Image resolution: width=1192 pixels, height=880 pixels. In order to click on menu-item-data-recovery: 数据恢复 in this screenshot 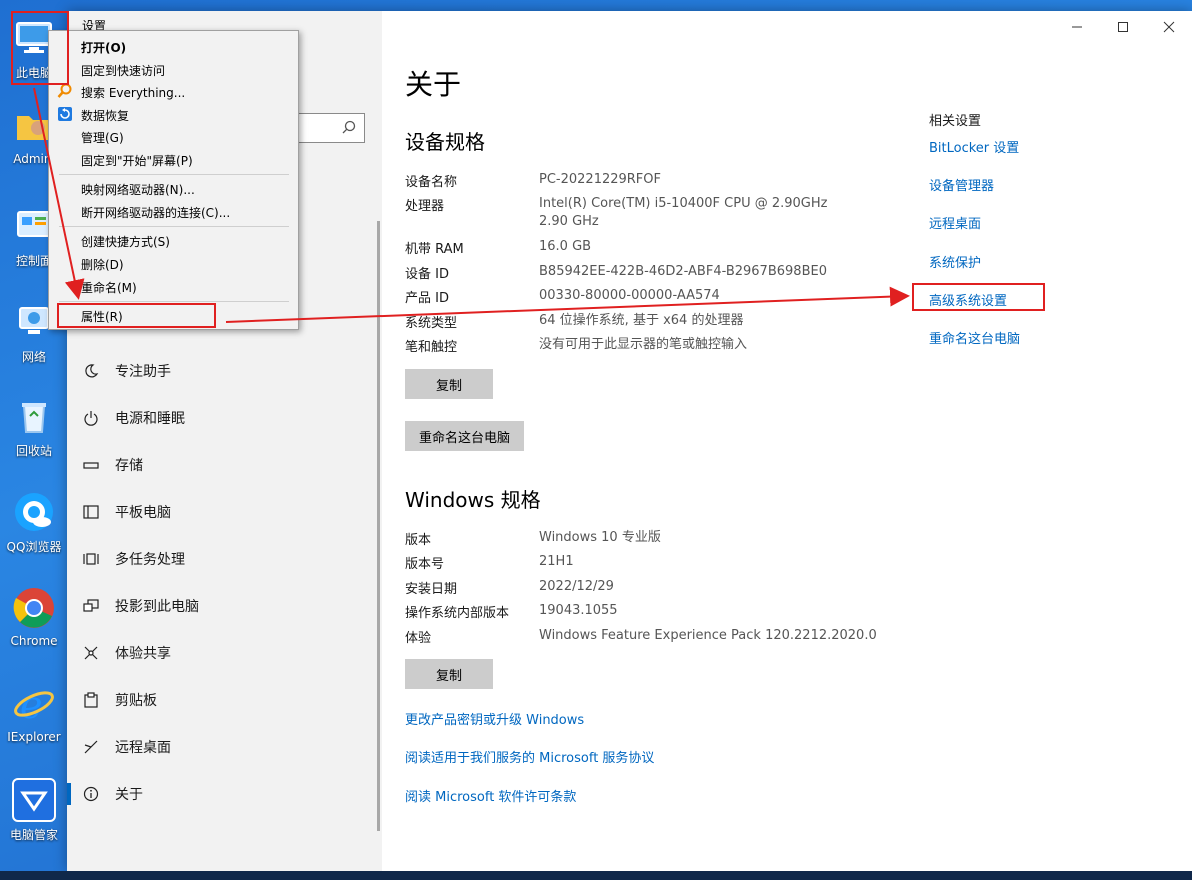, I will do `click(105, 115)`.